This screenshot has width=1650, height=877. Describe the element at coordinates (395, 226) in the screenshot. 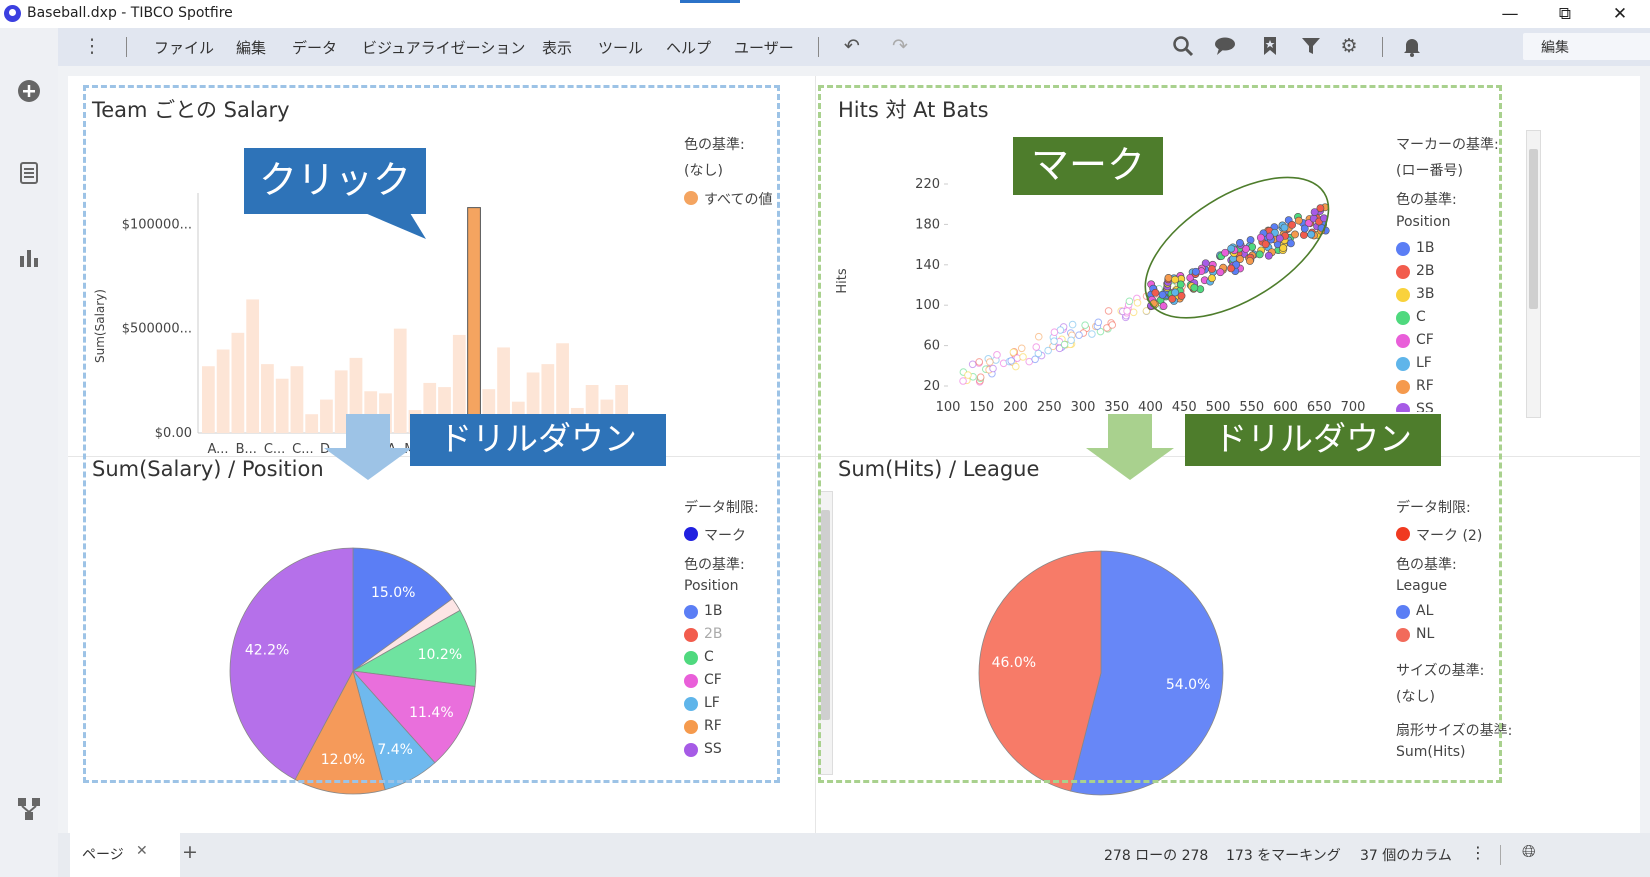

I see `click-callout-pointer` at that location.